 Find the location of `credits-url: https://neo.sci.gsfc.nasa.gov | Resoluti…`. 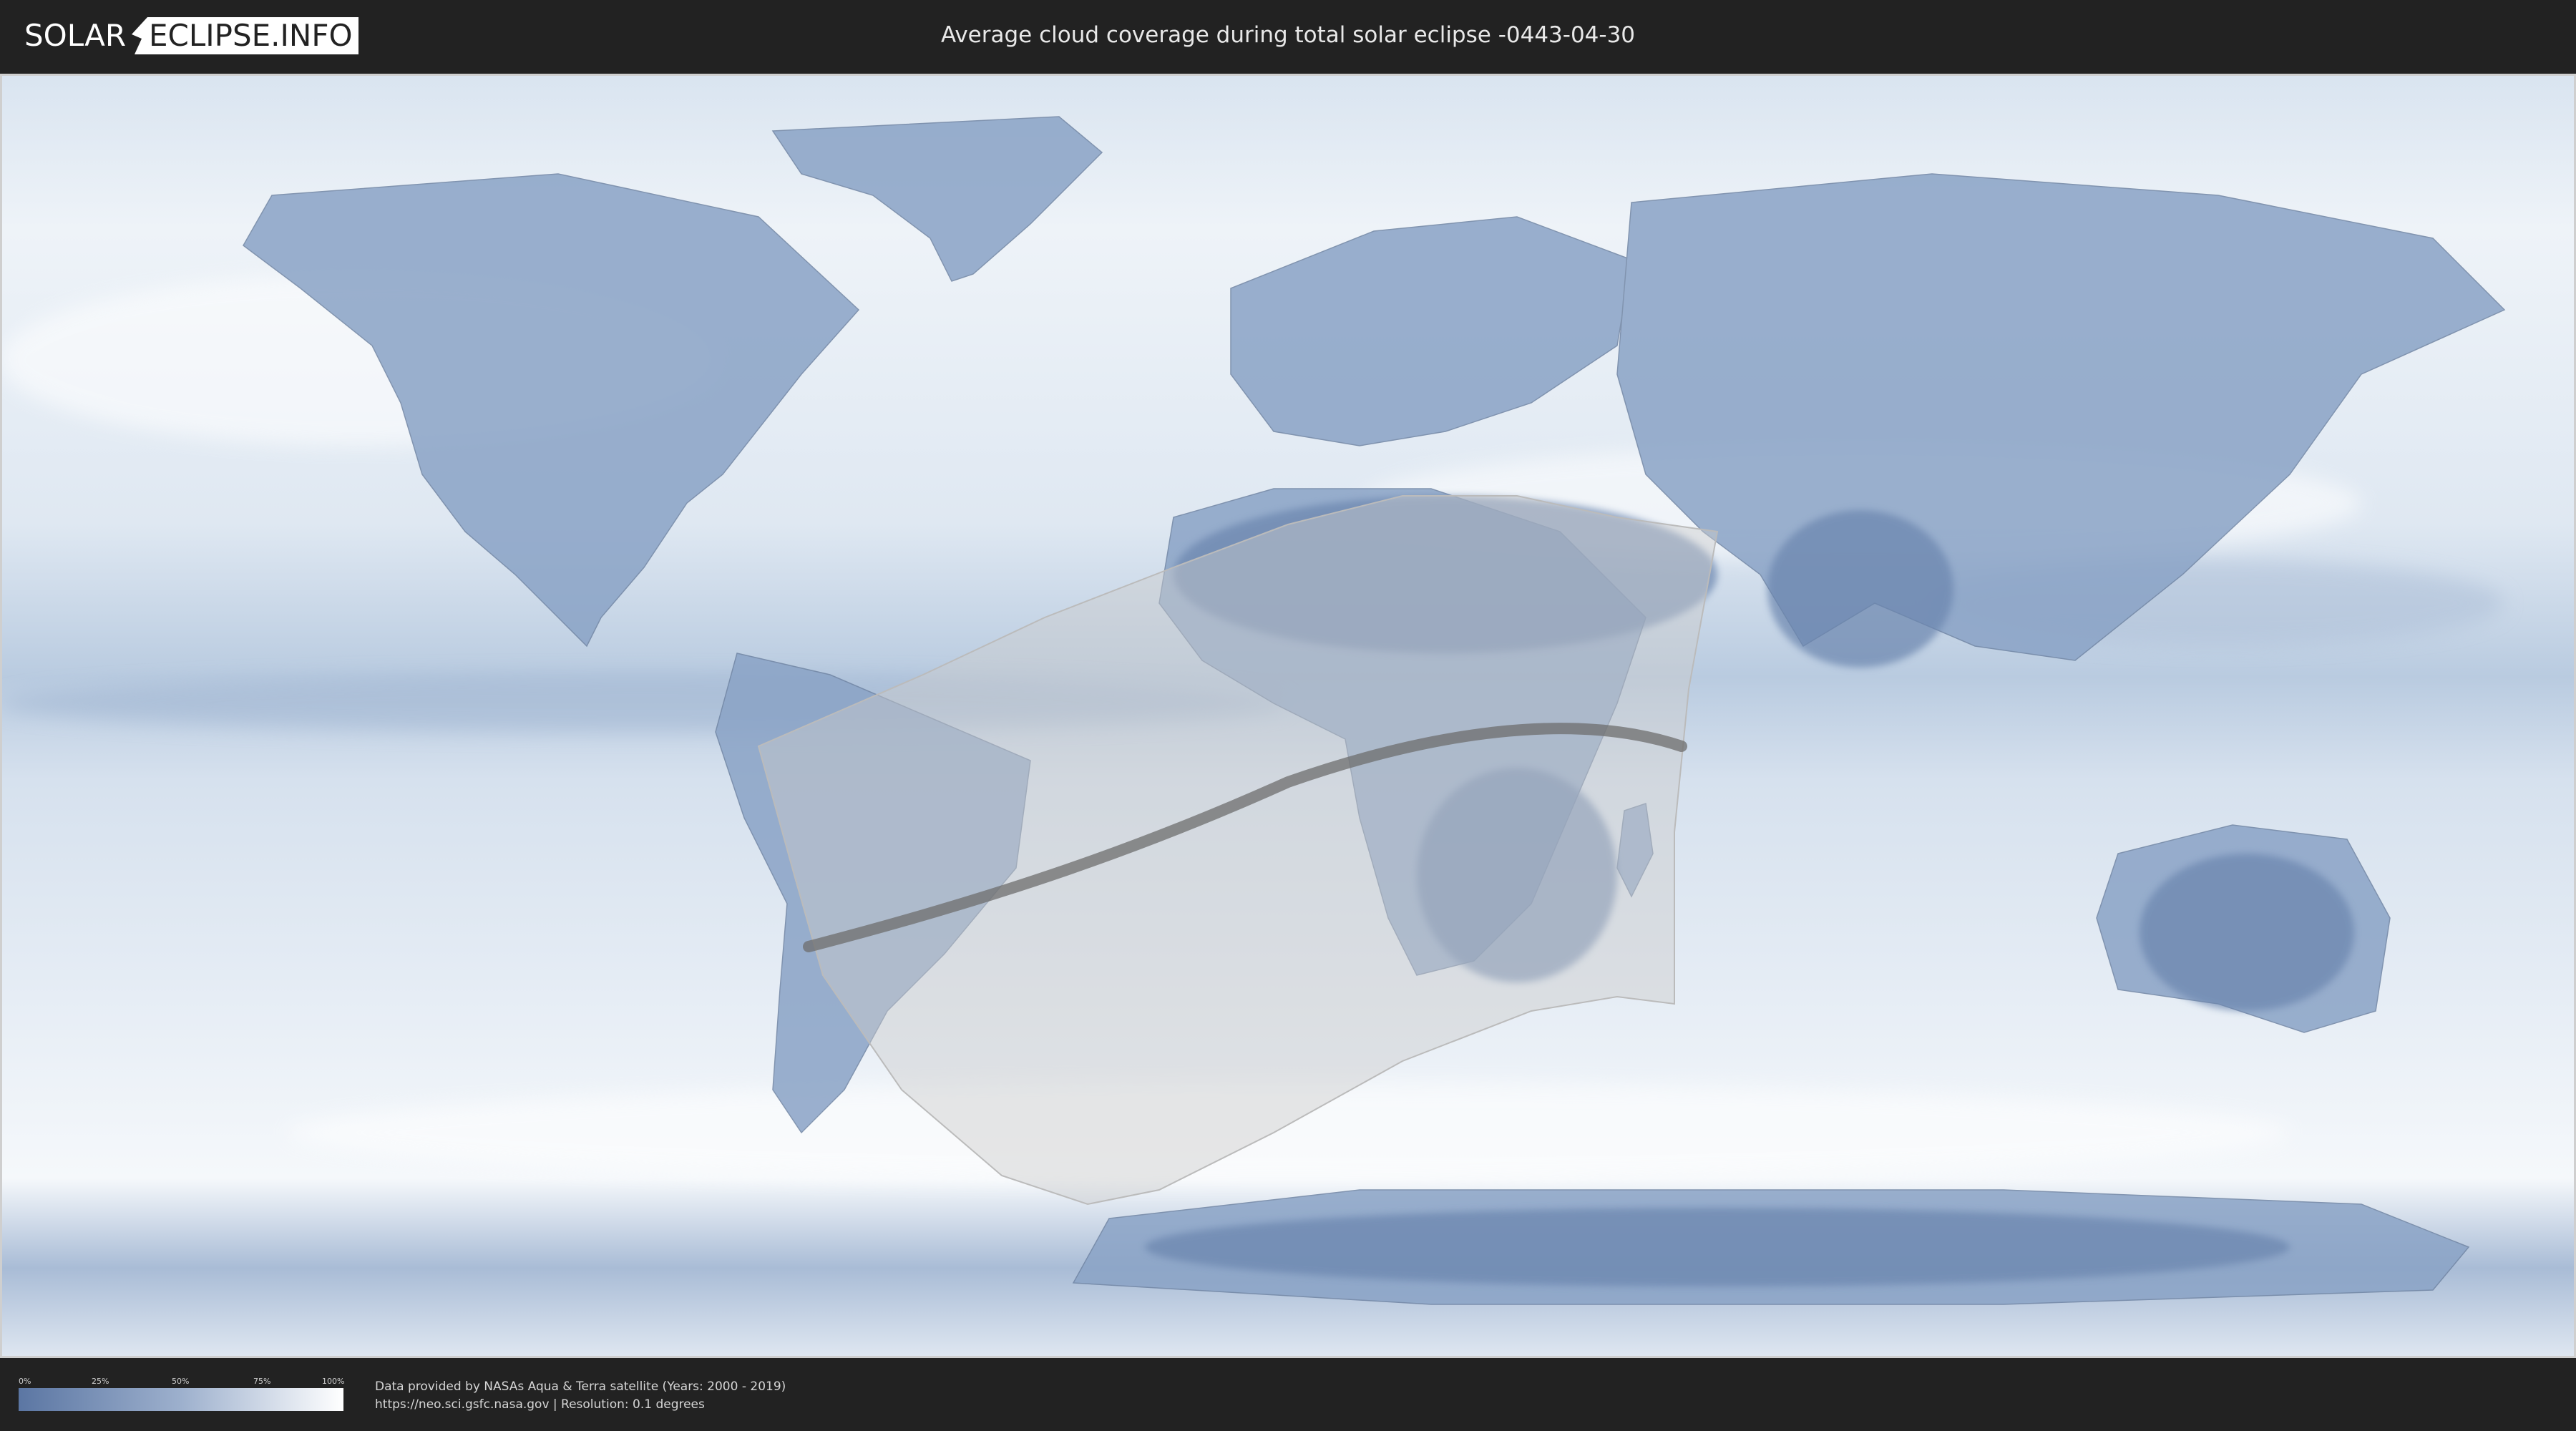

credits-url: https://neo.sci.gsfc.nasa.gov | Resoluti… is located at coordinates (580, 1405).